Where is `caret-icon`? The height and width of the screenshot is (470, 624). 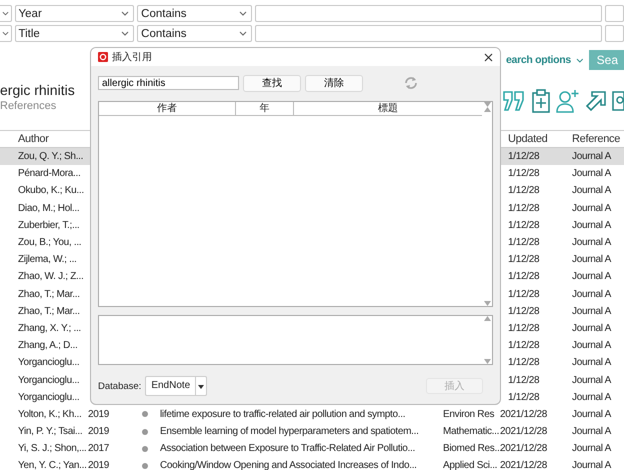 caret-icon is located at coordinates (201, 386).